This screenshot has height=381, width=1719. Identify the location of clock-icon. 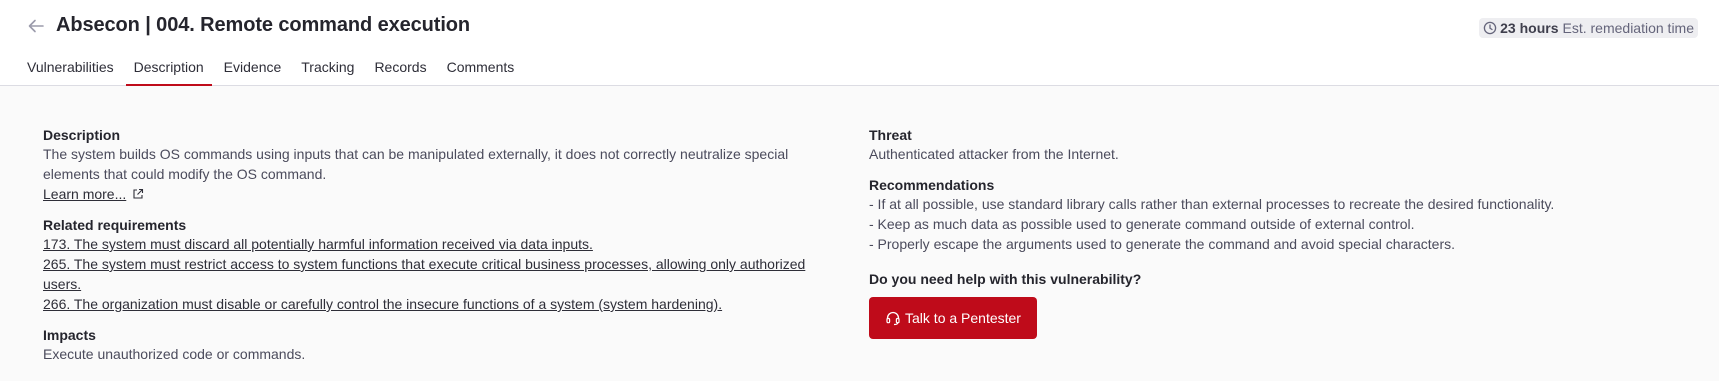
(1490, 28).